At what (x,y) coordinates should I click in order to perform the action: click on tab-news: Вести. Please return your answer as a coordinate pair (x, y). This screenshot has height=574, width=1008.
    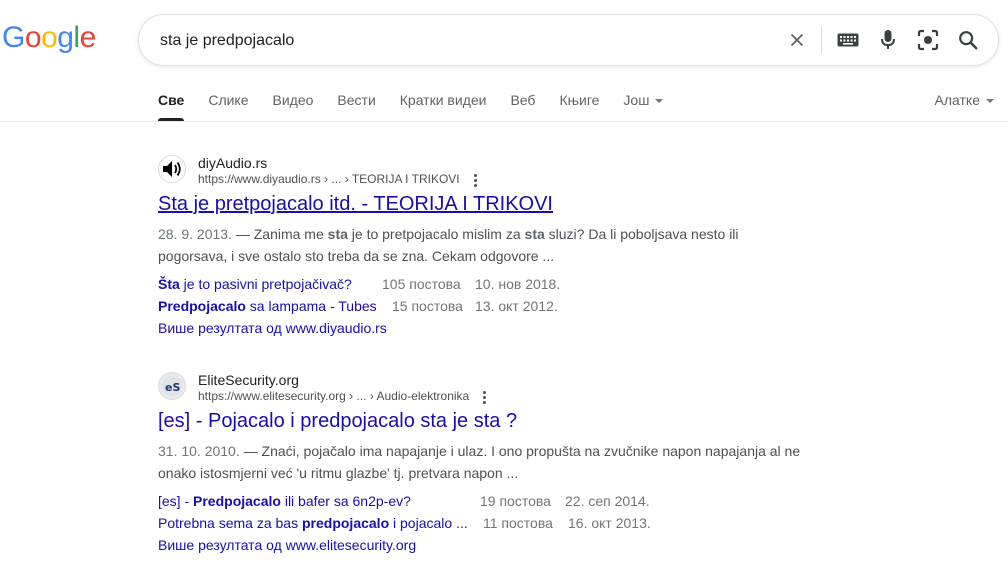
    Looking at the image, I should click on (356, 106).